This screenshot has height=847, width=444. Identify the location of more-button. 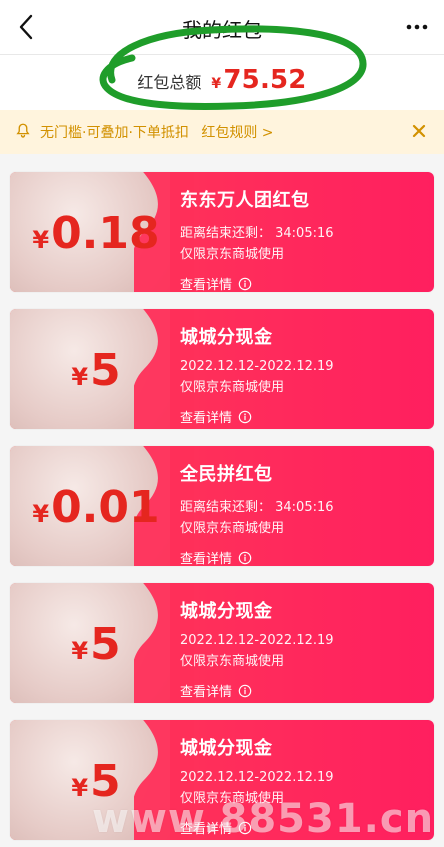
(417, 27).